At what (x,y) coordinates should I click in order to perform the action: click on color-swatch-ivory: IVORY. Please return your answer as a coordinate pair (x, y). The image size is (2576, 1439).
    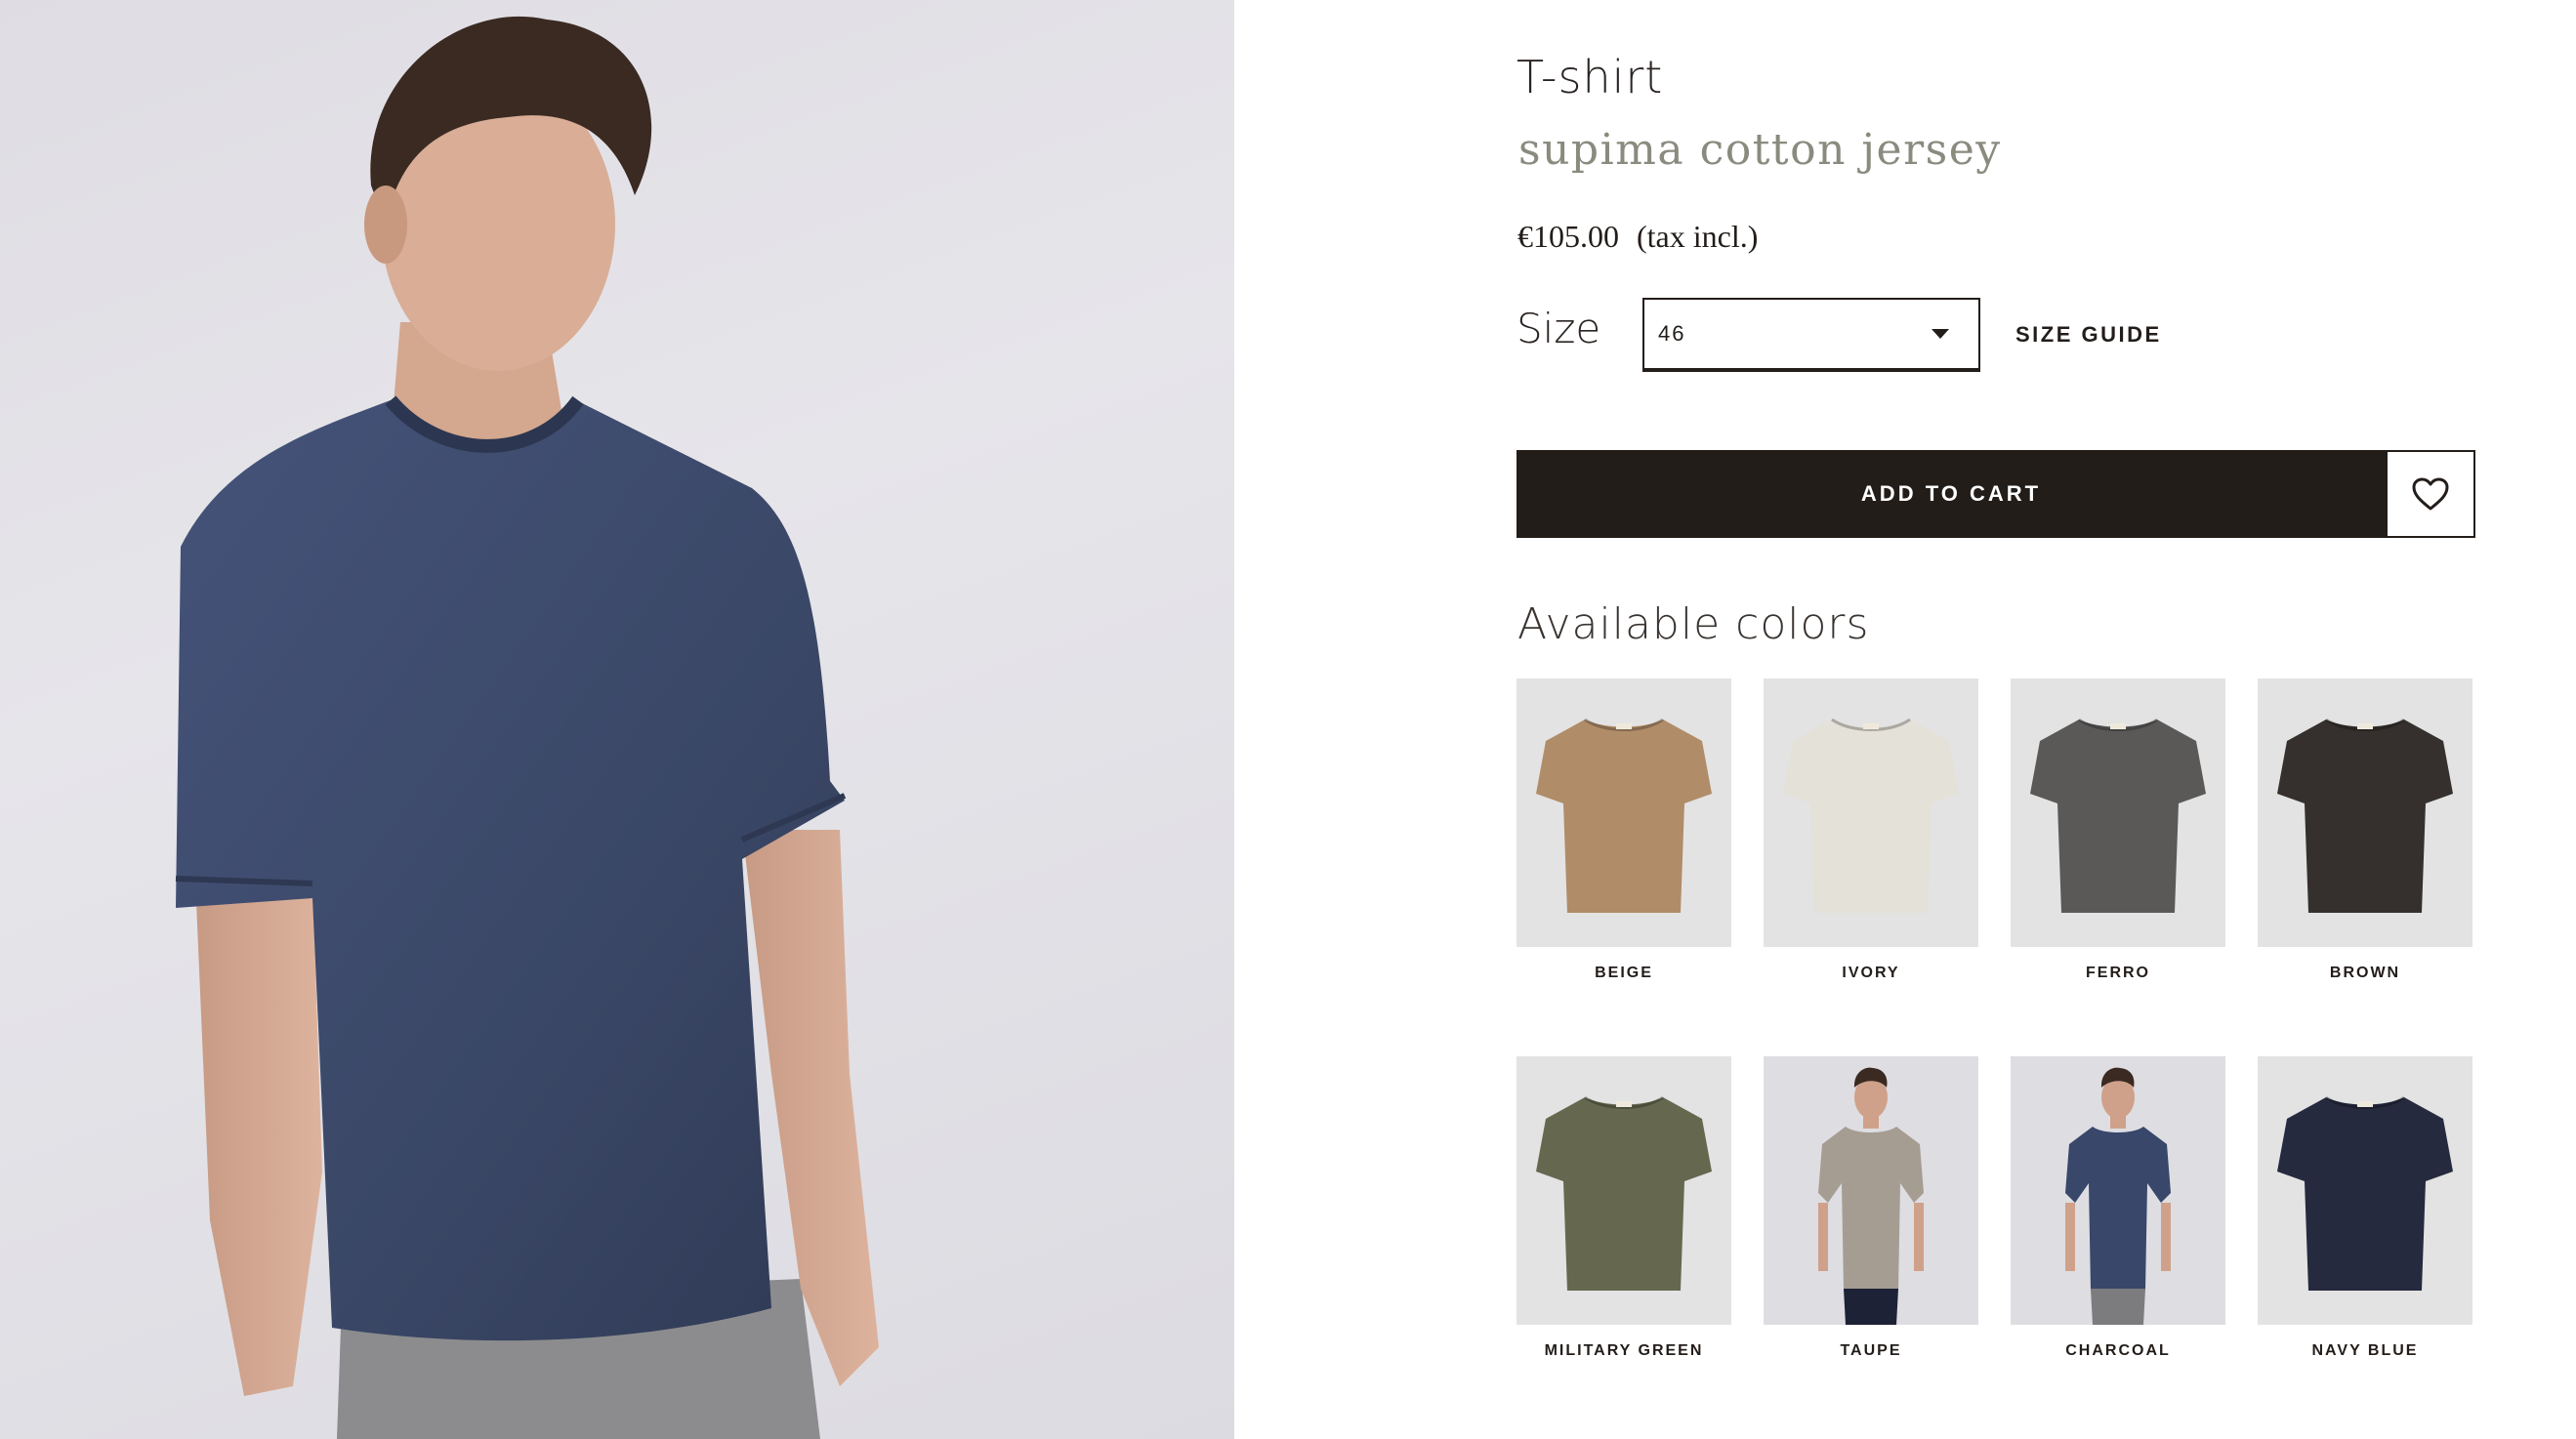
    Looking at the image, I should click on (1871, 830).